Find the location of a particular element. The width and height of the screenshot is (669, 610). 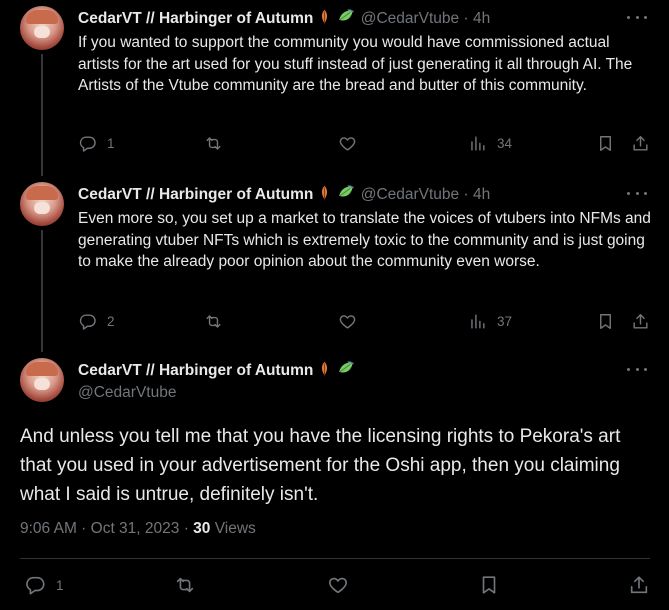

main-tweet-header: CedarVT // Harbinger of Autumn is located at coordinates (217, 371).